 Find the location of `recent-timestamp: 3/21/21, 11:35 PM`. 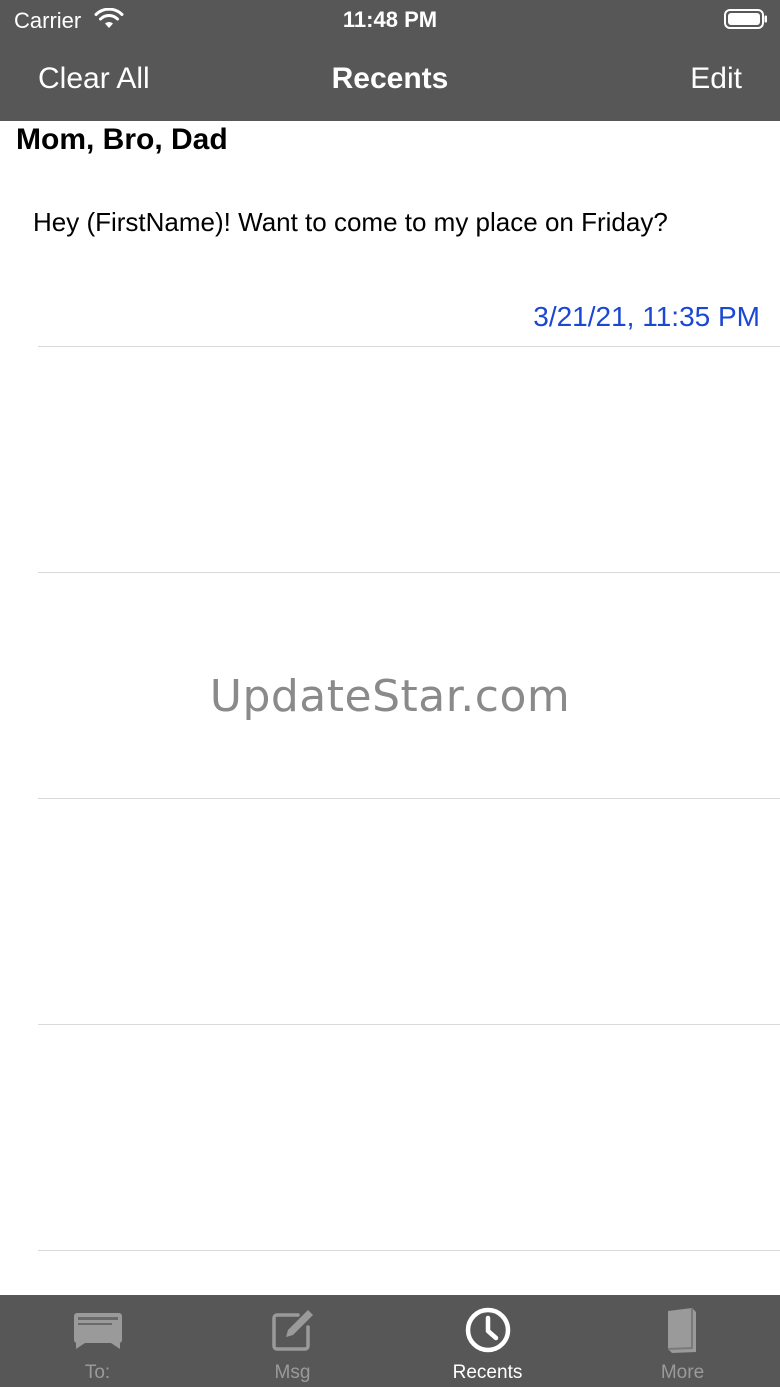

recent-timestamp: 3/21/21, 11:35 PM is located at coordinates (646, 316).